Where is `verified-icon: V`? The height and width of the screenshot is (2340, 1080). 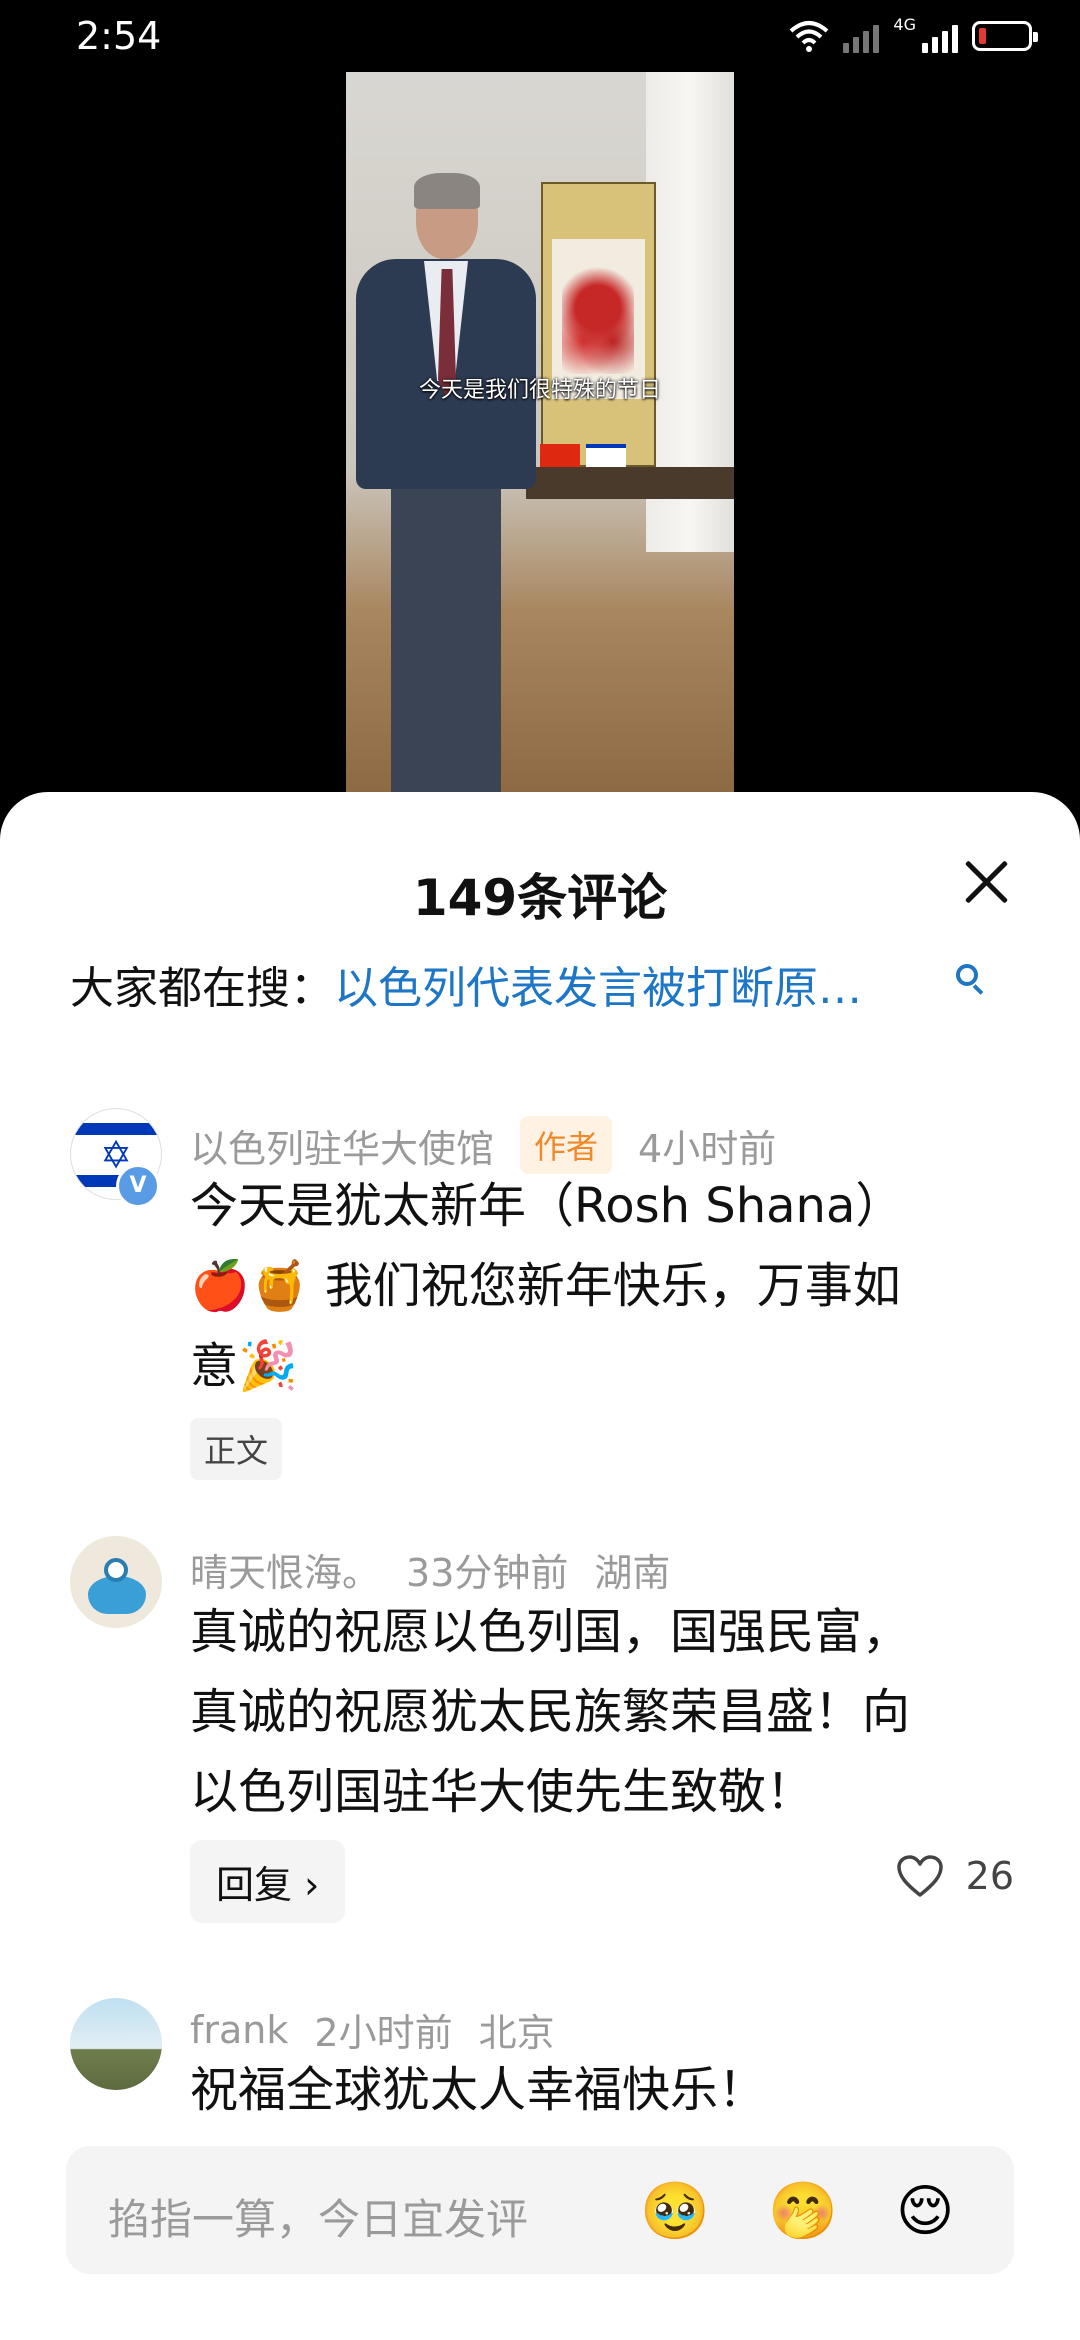 verified-icon: V is located at coordinates (138, 1186).